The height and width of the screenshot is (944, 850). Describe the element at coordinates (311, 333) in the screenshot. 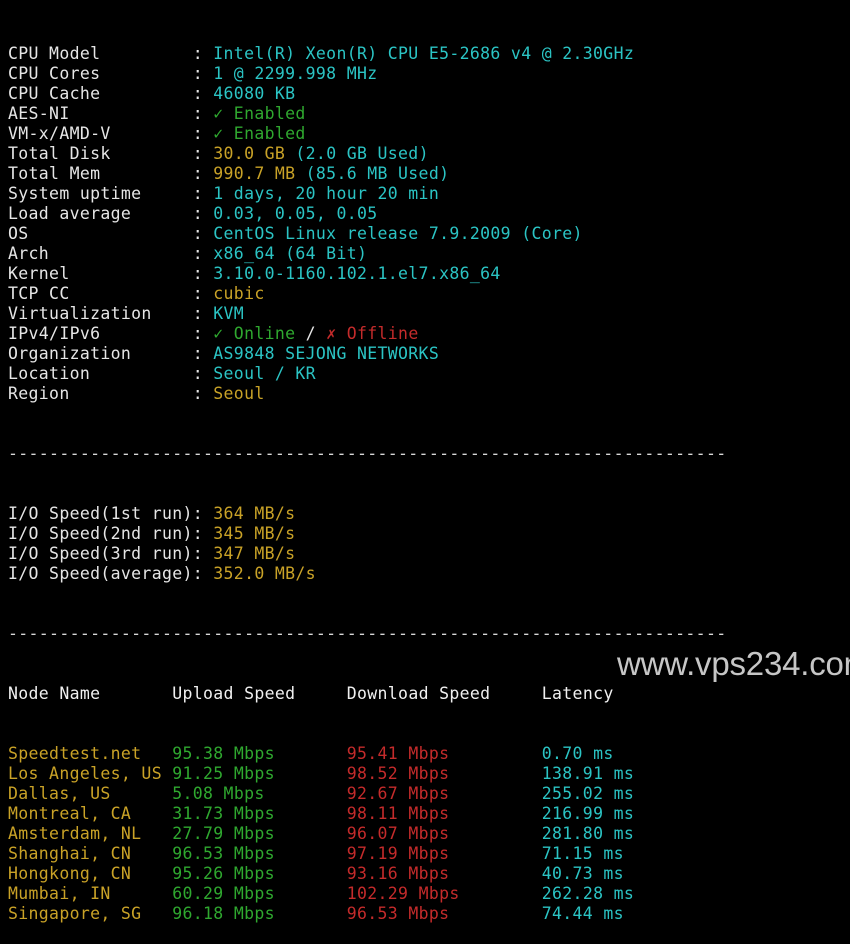

I see `system-info-value: /` at that location.